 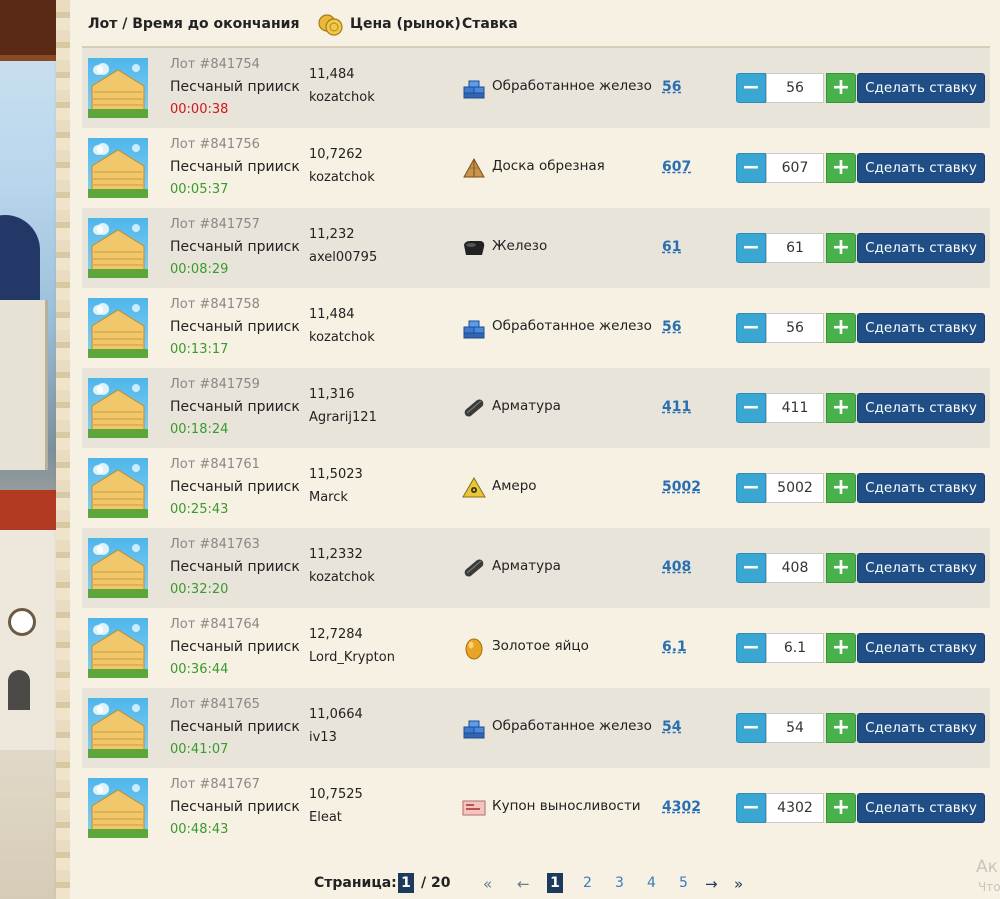 I want to click on resource-name: Доска обрезная, so click(x=548, y=166).